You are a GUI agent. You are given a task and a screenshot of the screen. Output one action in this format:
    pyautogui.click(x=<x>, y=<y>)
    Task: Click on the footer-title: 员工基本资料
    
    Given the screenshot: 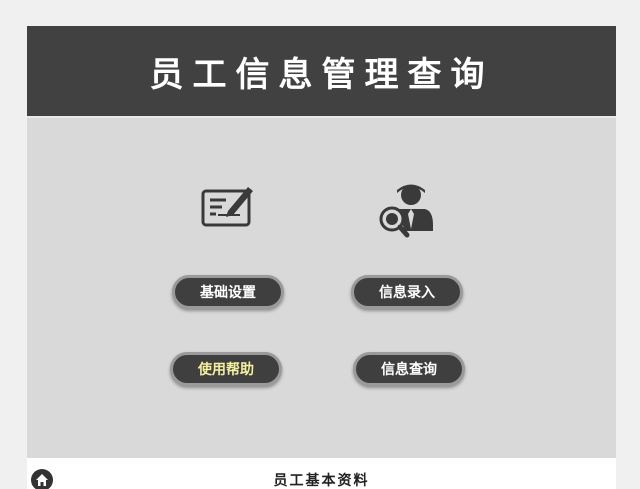 What is the action you would take?
    pyautogui.click(x=321, y=481)
    